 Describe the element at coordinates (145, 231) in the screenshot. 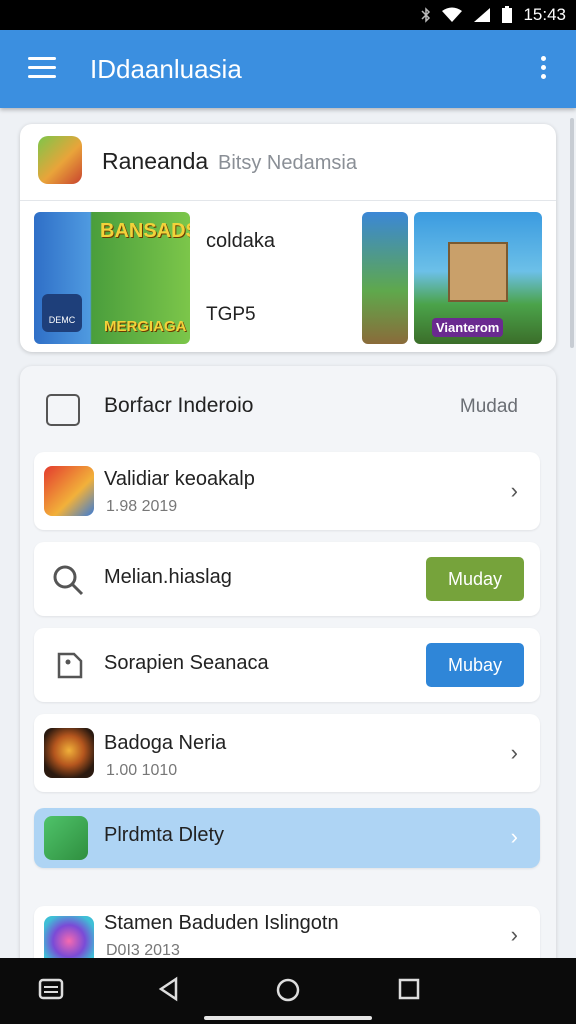

I see `banner1-title: BANSADS` at that location.